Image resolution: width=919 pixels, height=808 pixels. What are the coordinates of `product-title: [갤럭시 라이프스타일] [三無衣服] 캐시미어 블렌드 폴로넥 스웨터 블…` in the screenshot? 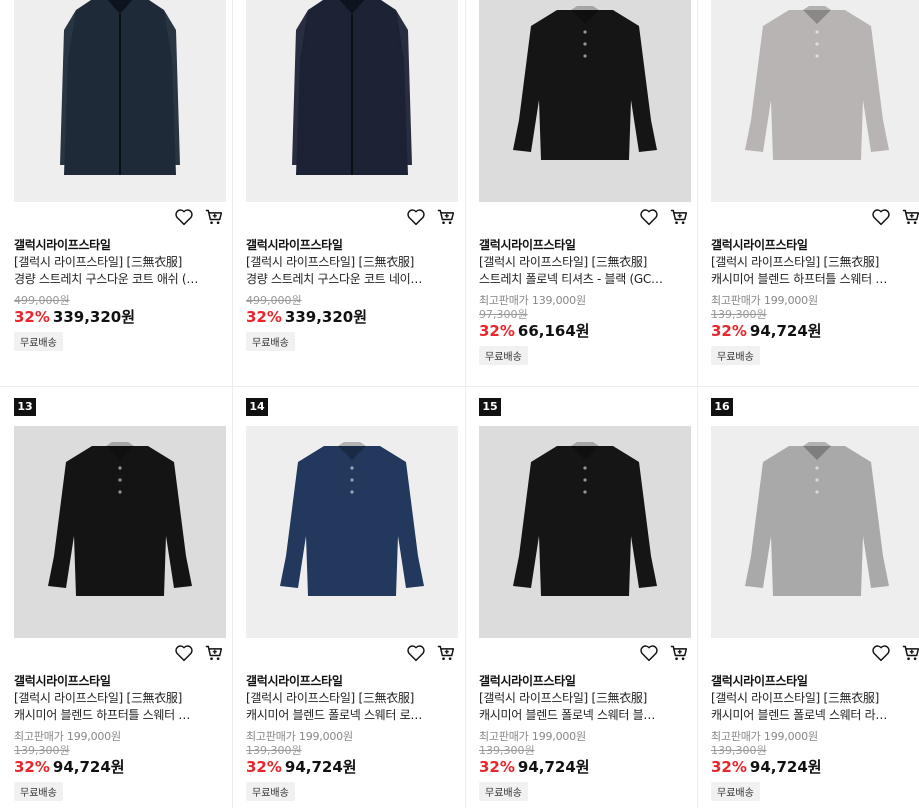 It's located at (581, 707).